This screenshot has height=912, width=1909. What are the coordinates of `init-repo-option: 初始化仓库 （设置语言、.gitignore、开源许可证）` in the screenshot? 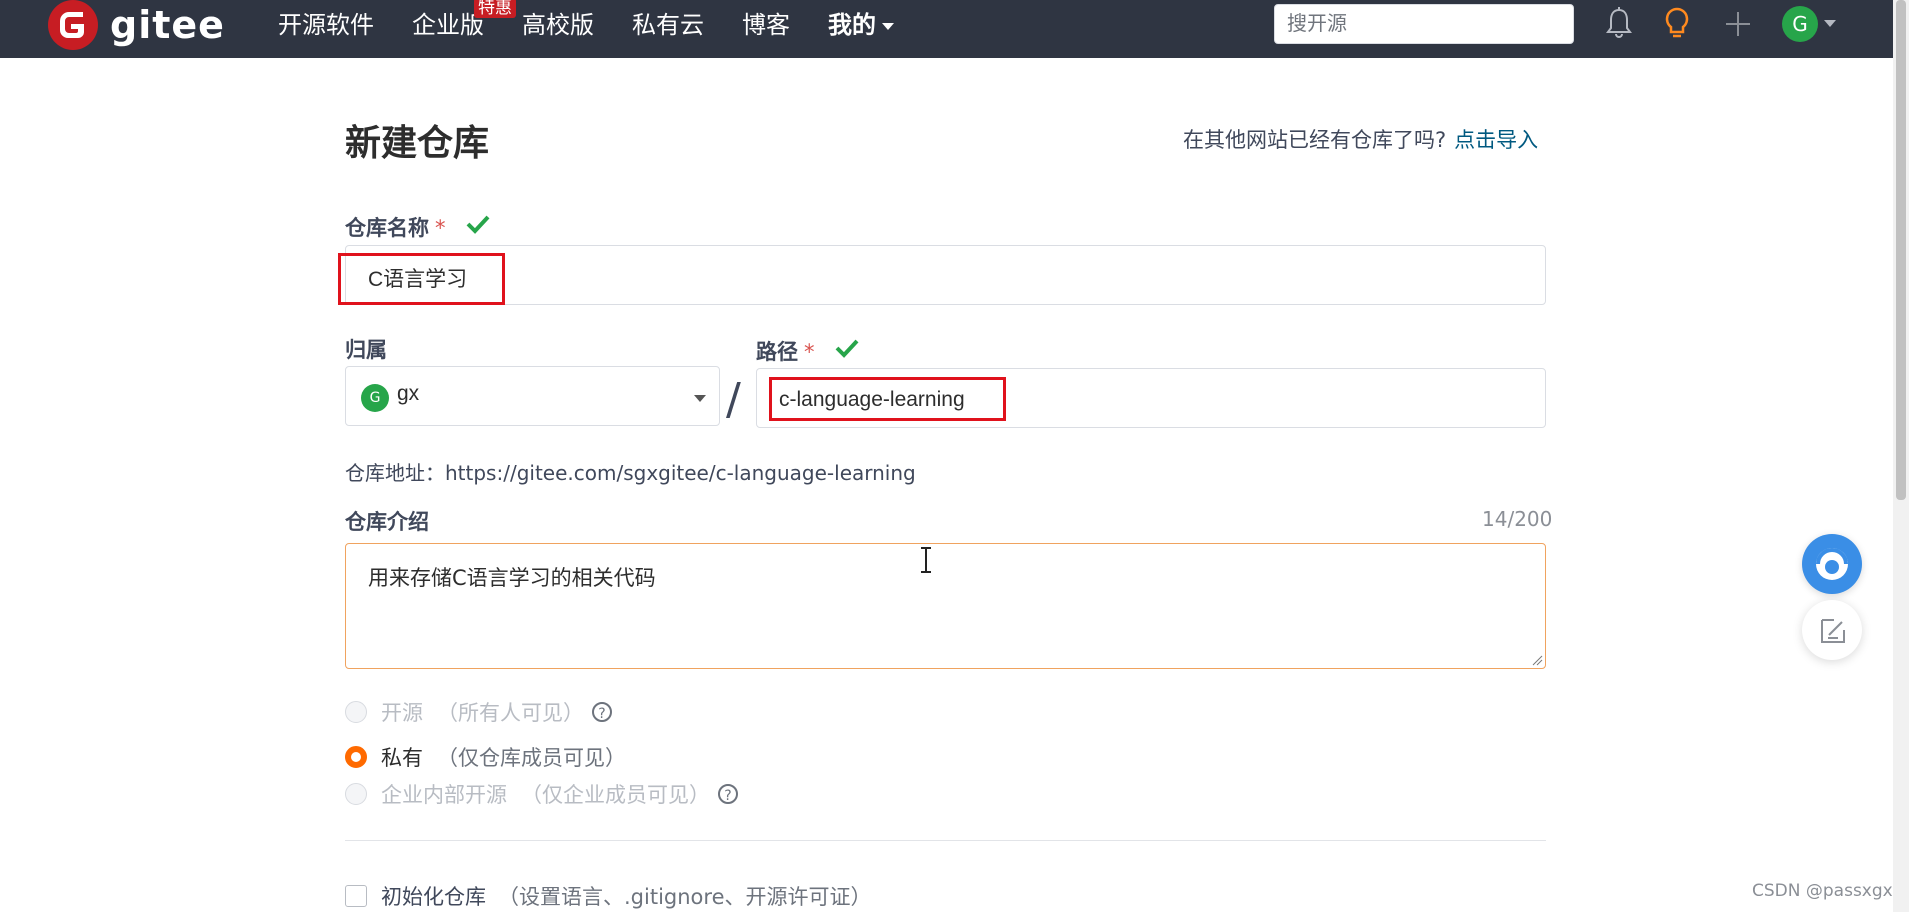 It's located at (608, 896).